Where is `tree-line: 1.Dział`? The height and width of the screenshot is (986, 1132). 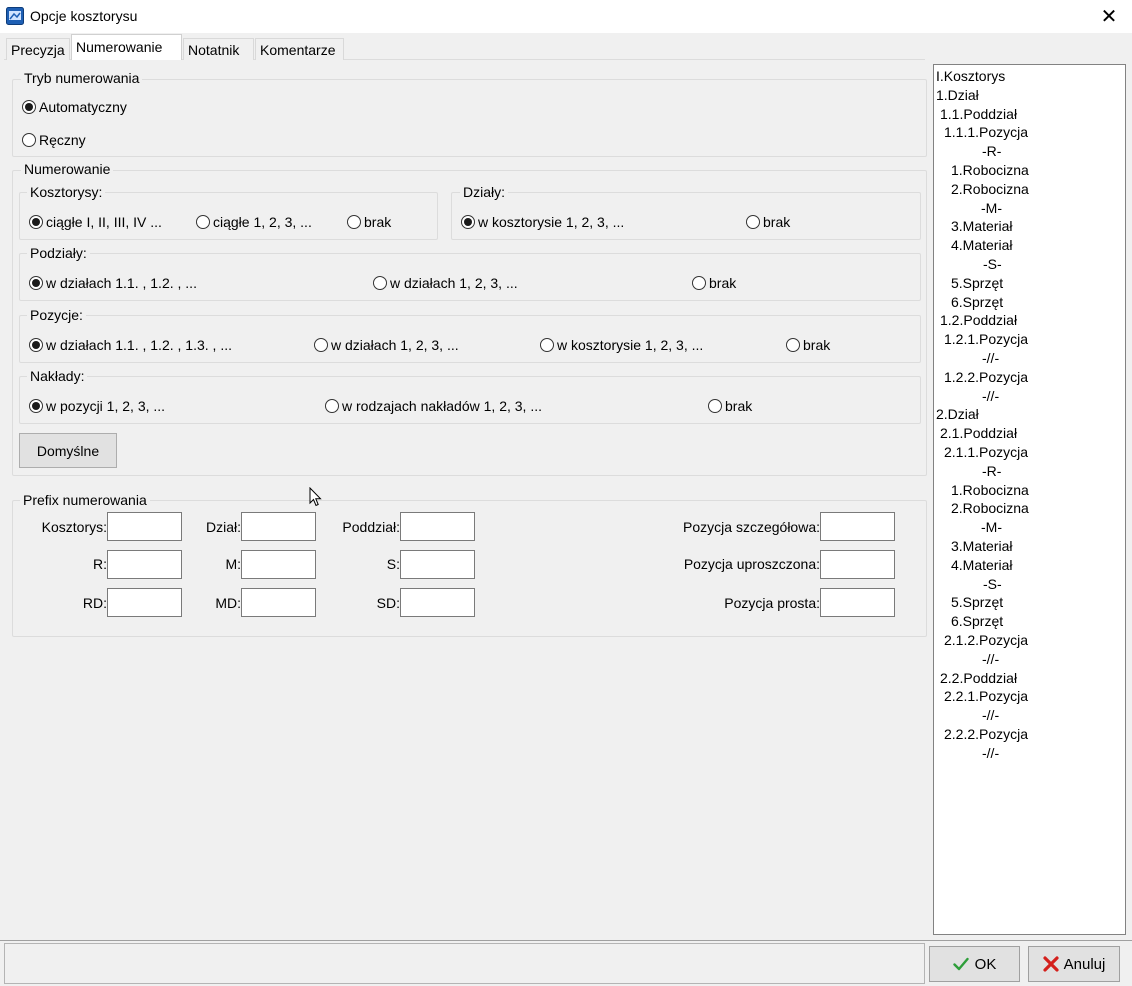
tree-line: 1.Dział is located at coordinates (957, 94).